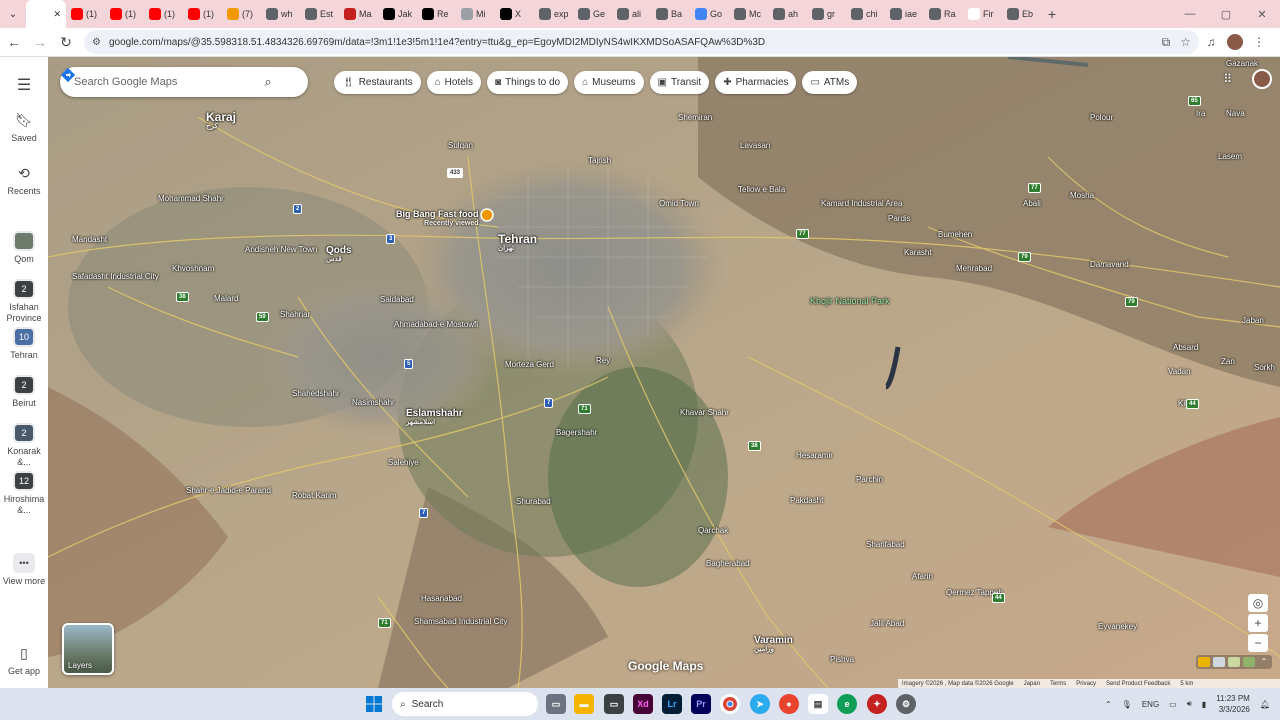 The height and width of the screenshot is (720, 1280). What do you see at coordinates (760, 704) in the screenshot?
I see `telegram-icon: ➤` at bounding box center [760, 704].